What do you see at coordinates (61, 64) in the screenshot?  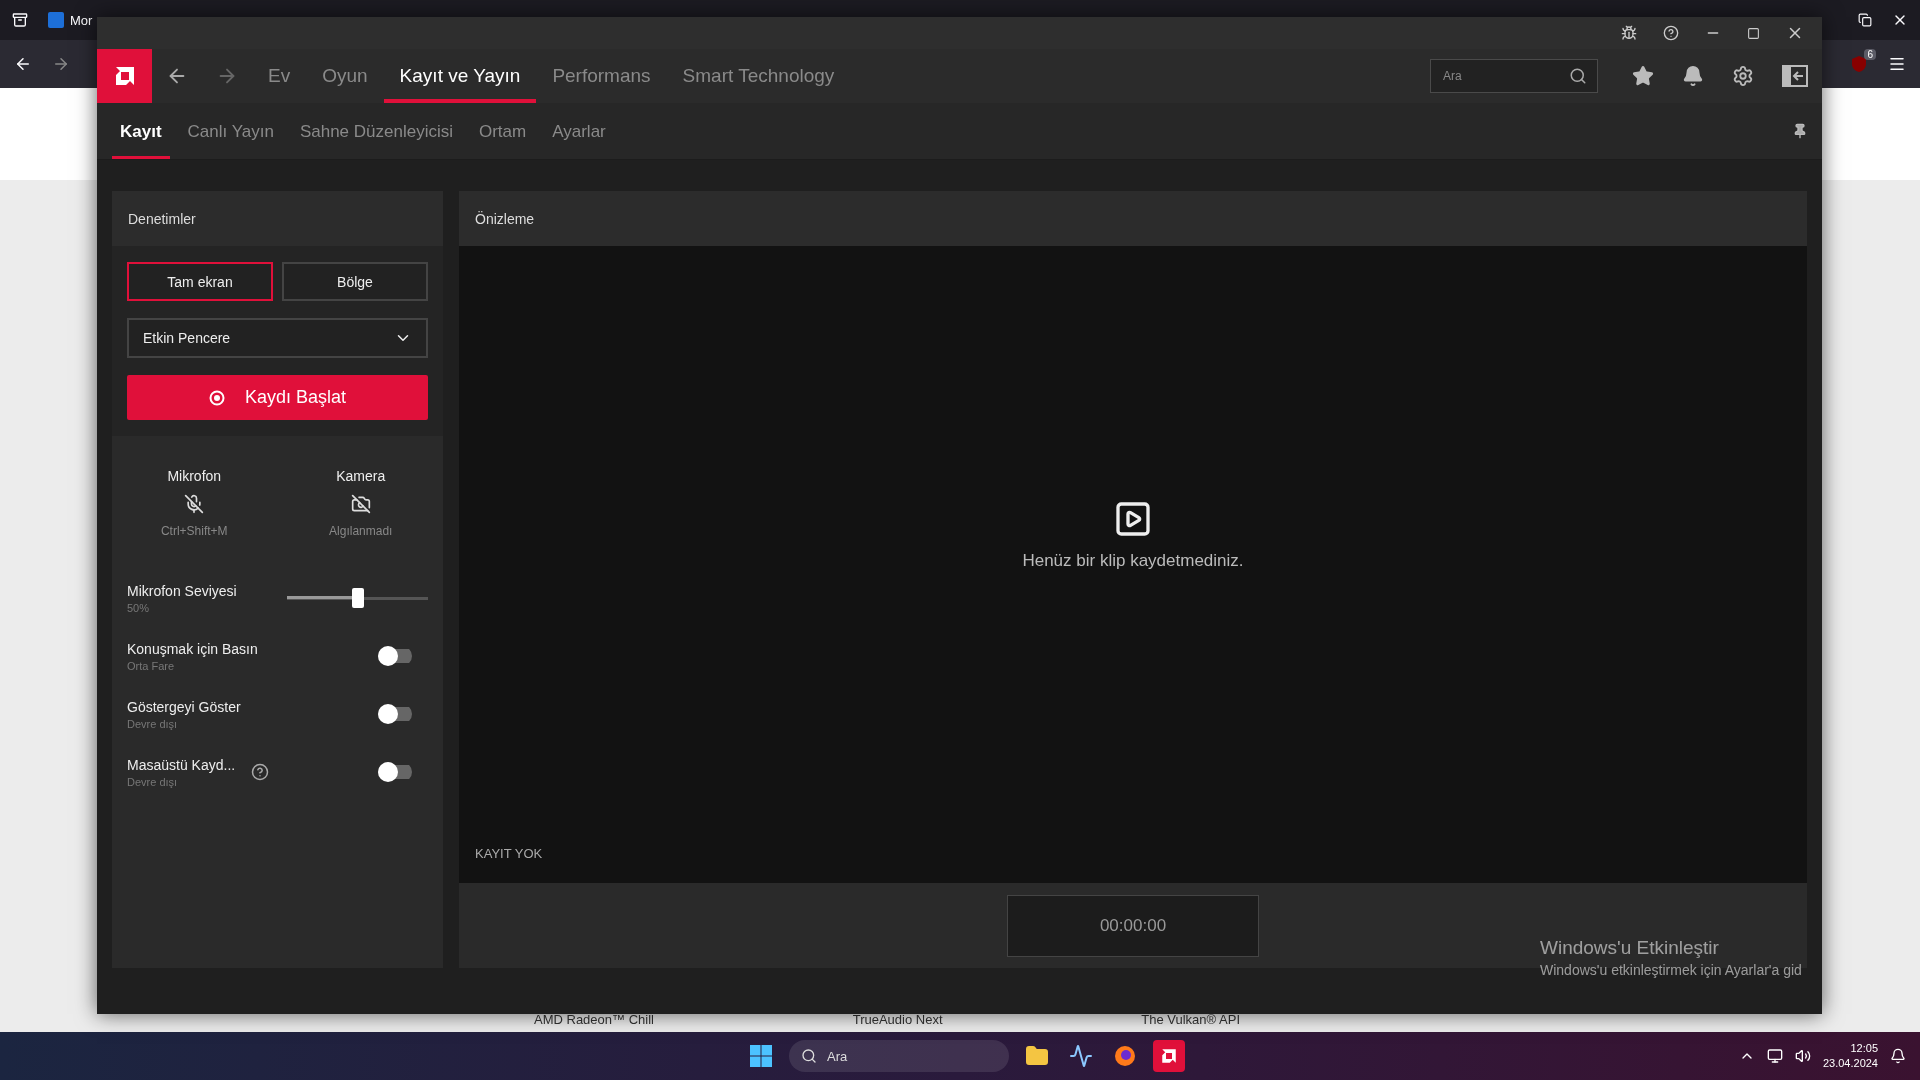 I see `forward-icon` at bounding box center [61, 64].